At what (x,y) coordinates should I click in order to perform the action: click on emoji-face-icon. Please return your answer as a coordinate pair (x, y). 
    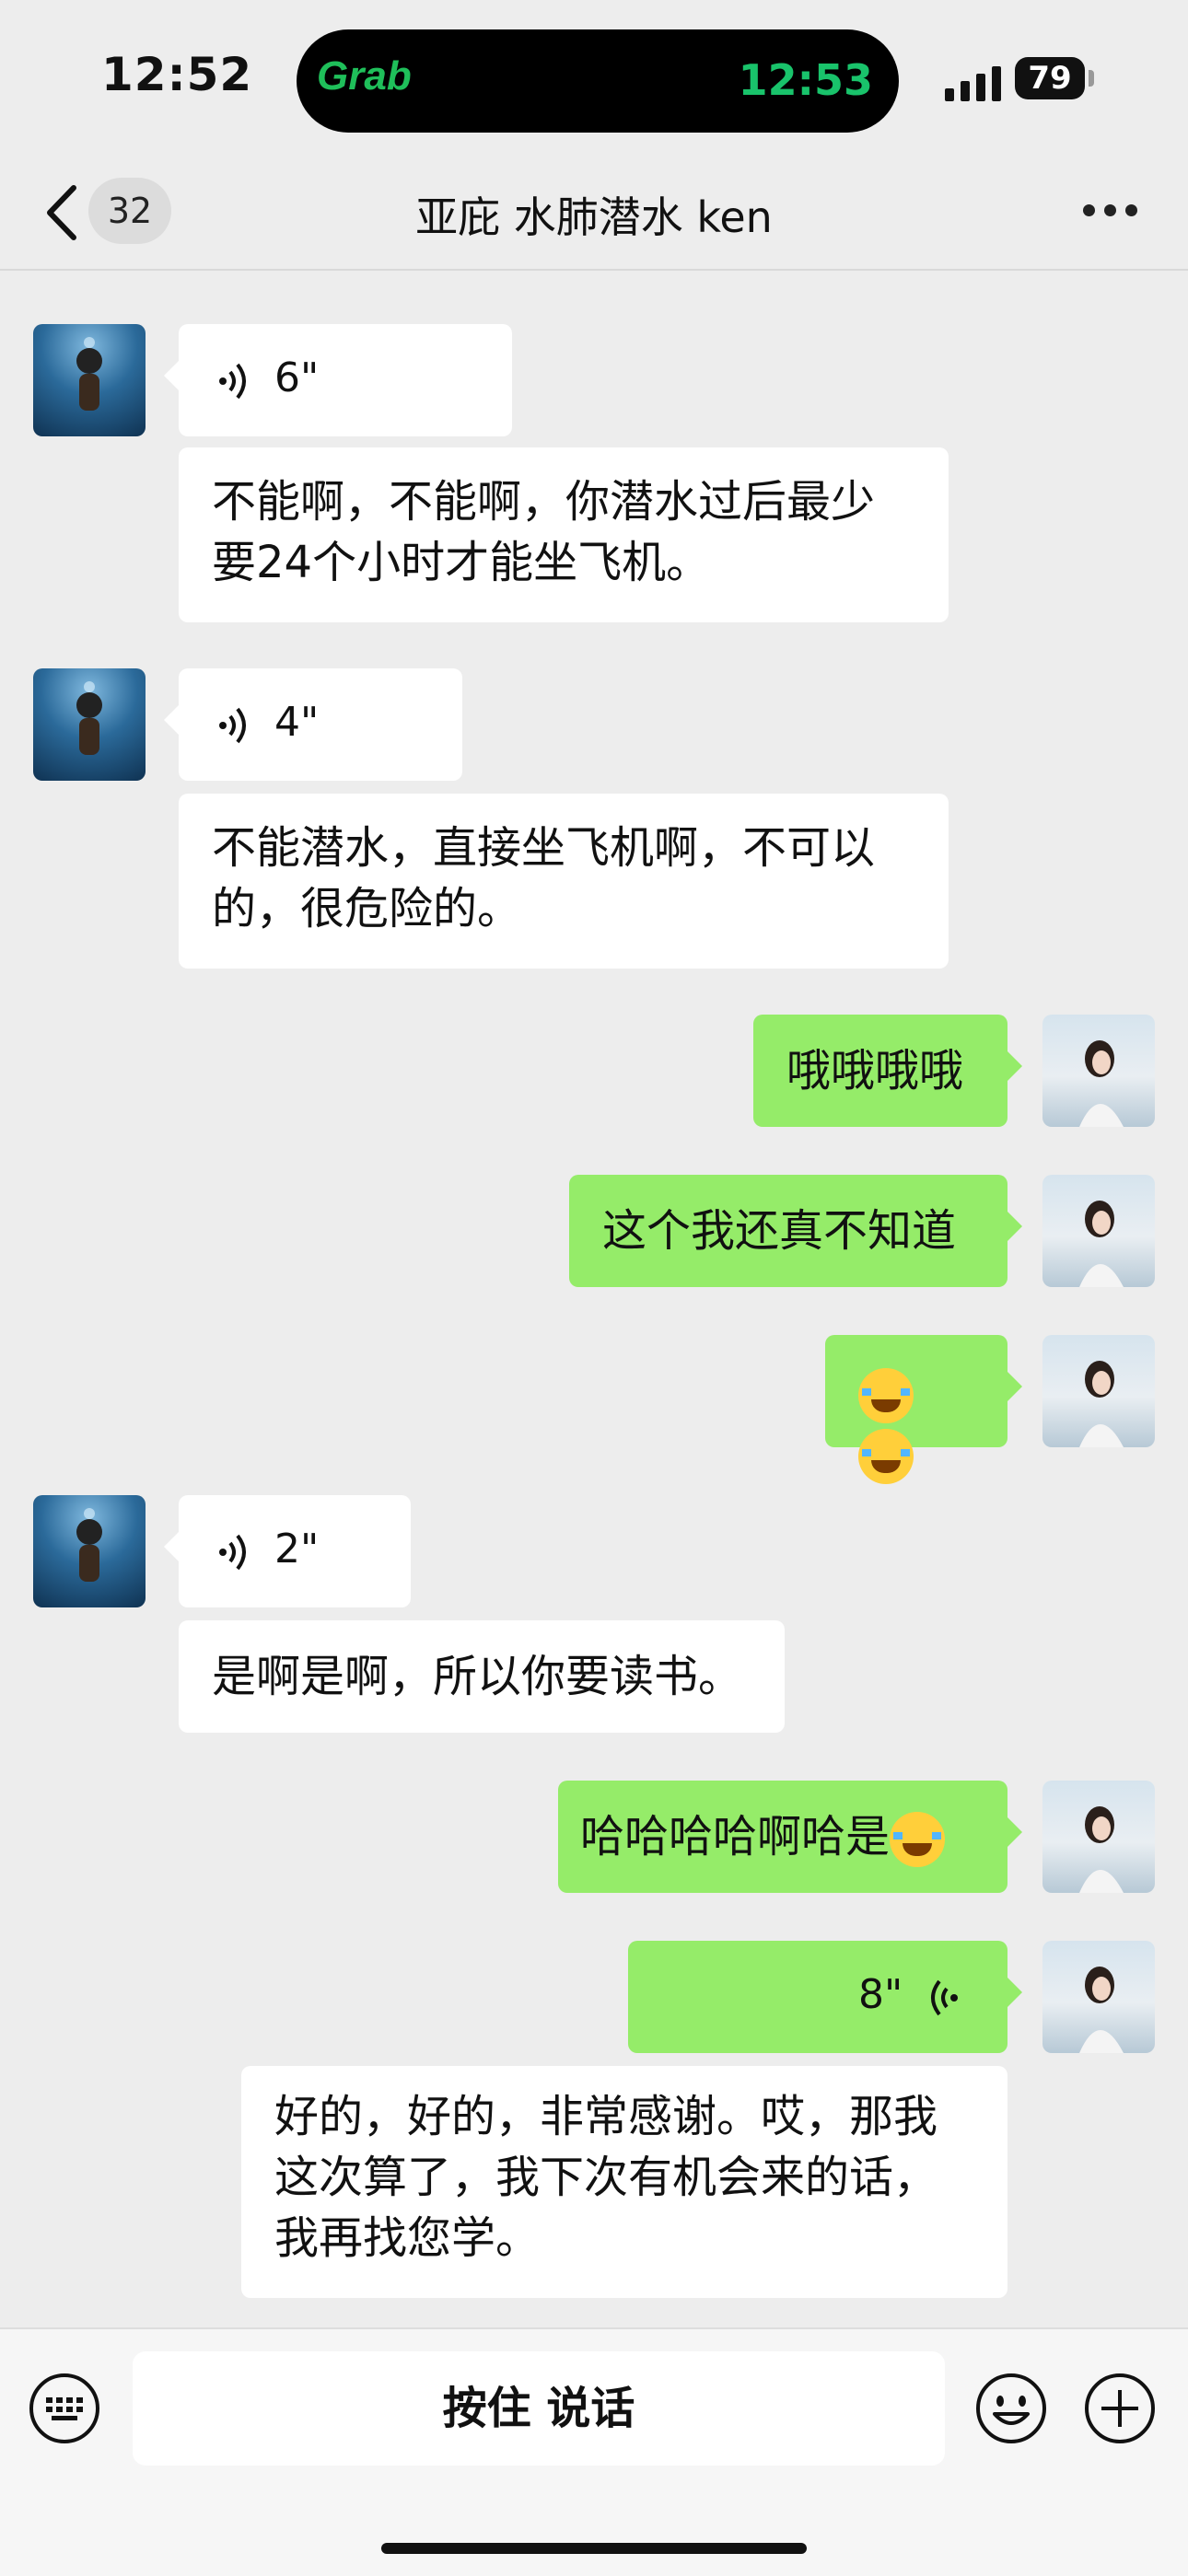
    Looking at the image, I should click on (1011, 2408).